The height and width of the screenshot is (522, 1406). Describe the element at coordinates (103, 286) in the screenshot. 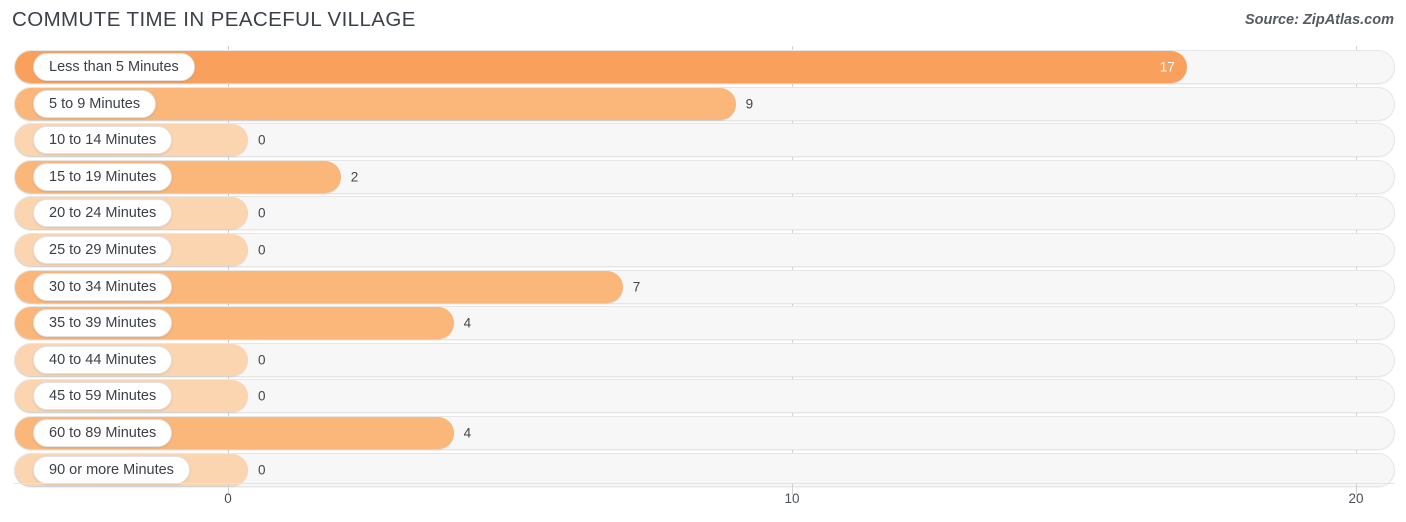

I see `category-label: 30 to 34 Minutes` at that location.